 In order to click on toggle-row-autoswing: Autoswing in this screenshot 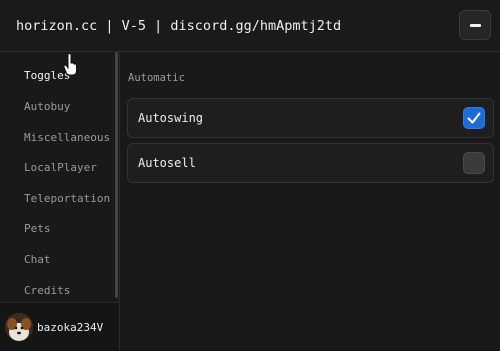, I will do `click(310, 118)`.